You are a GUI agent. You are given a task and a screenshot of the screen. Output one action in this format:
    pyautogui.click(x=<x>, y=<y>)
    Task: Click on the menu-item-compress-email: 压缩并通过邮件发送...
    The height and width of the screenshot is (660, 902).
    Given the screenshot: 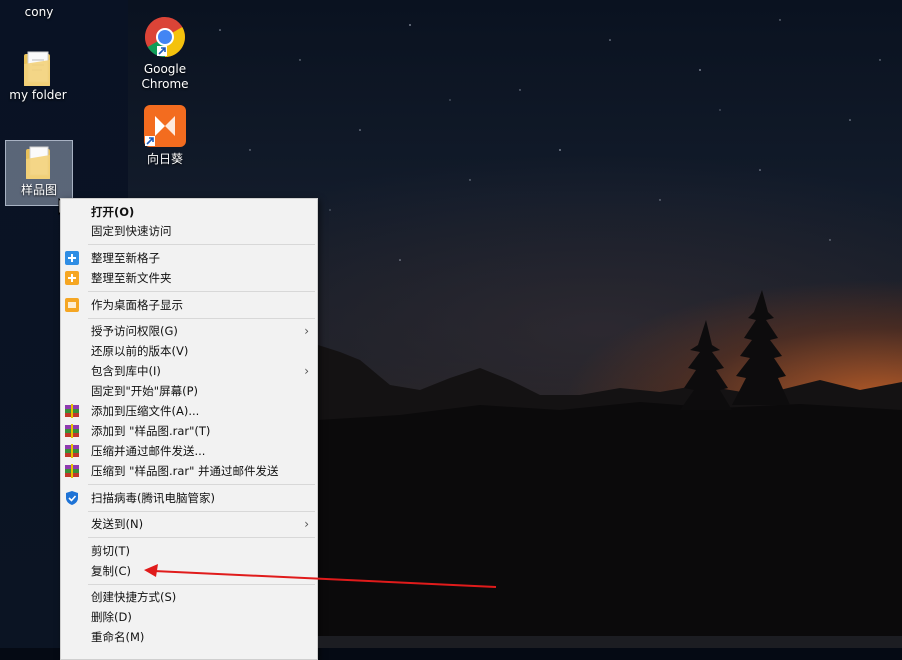 What is the action you would take?
    pyautogui.click(x=189, y=451)
    